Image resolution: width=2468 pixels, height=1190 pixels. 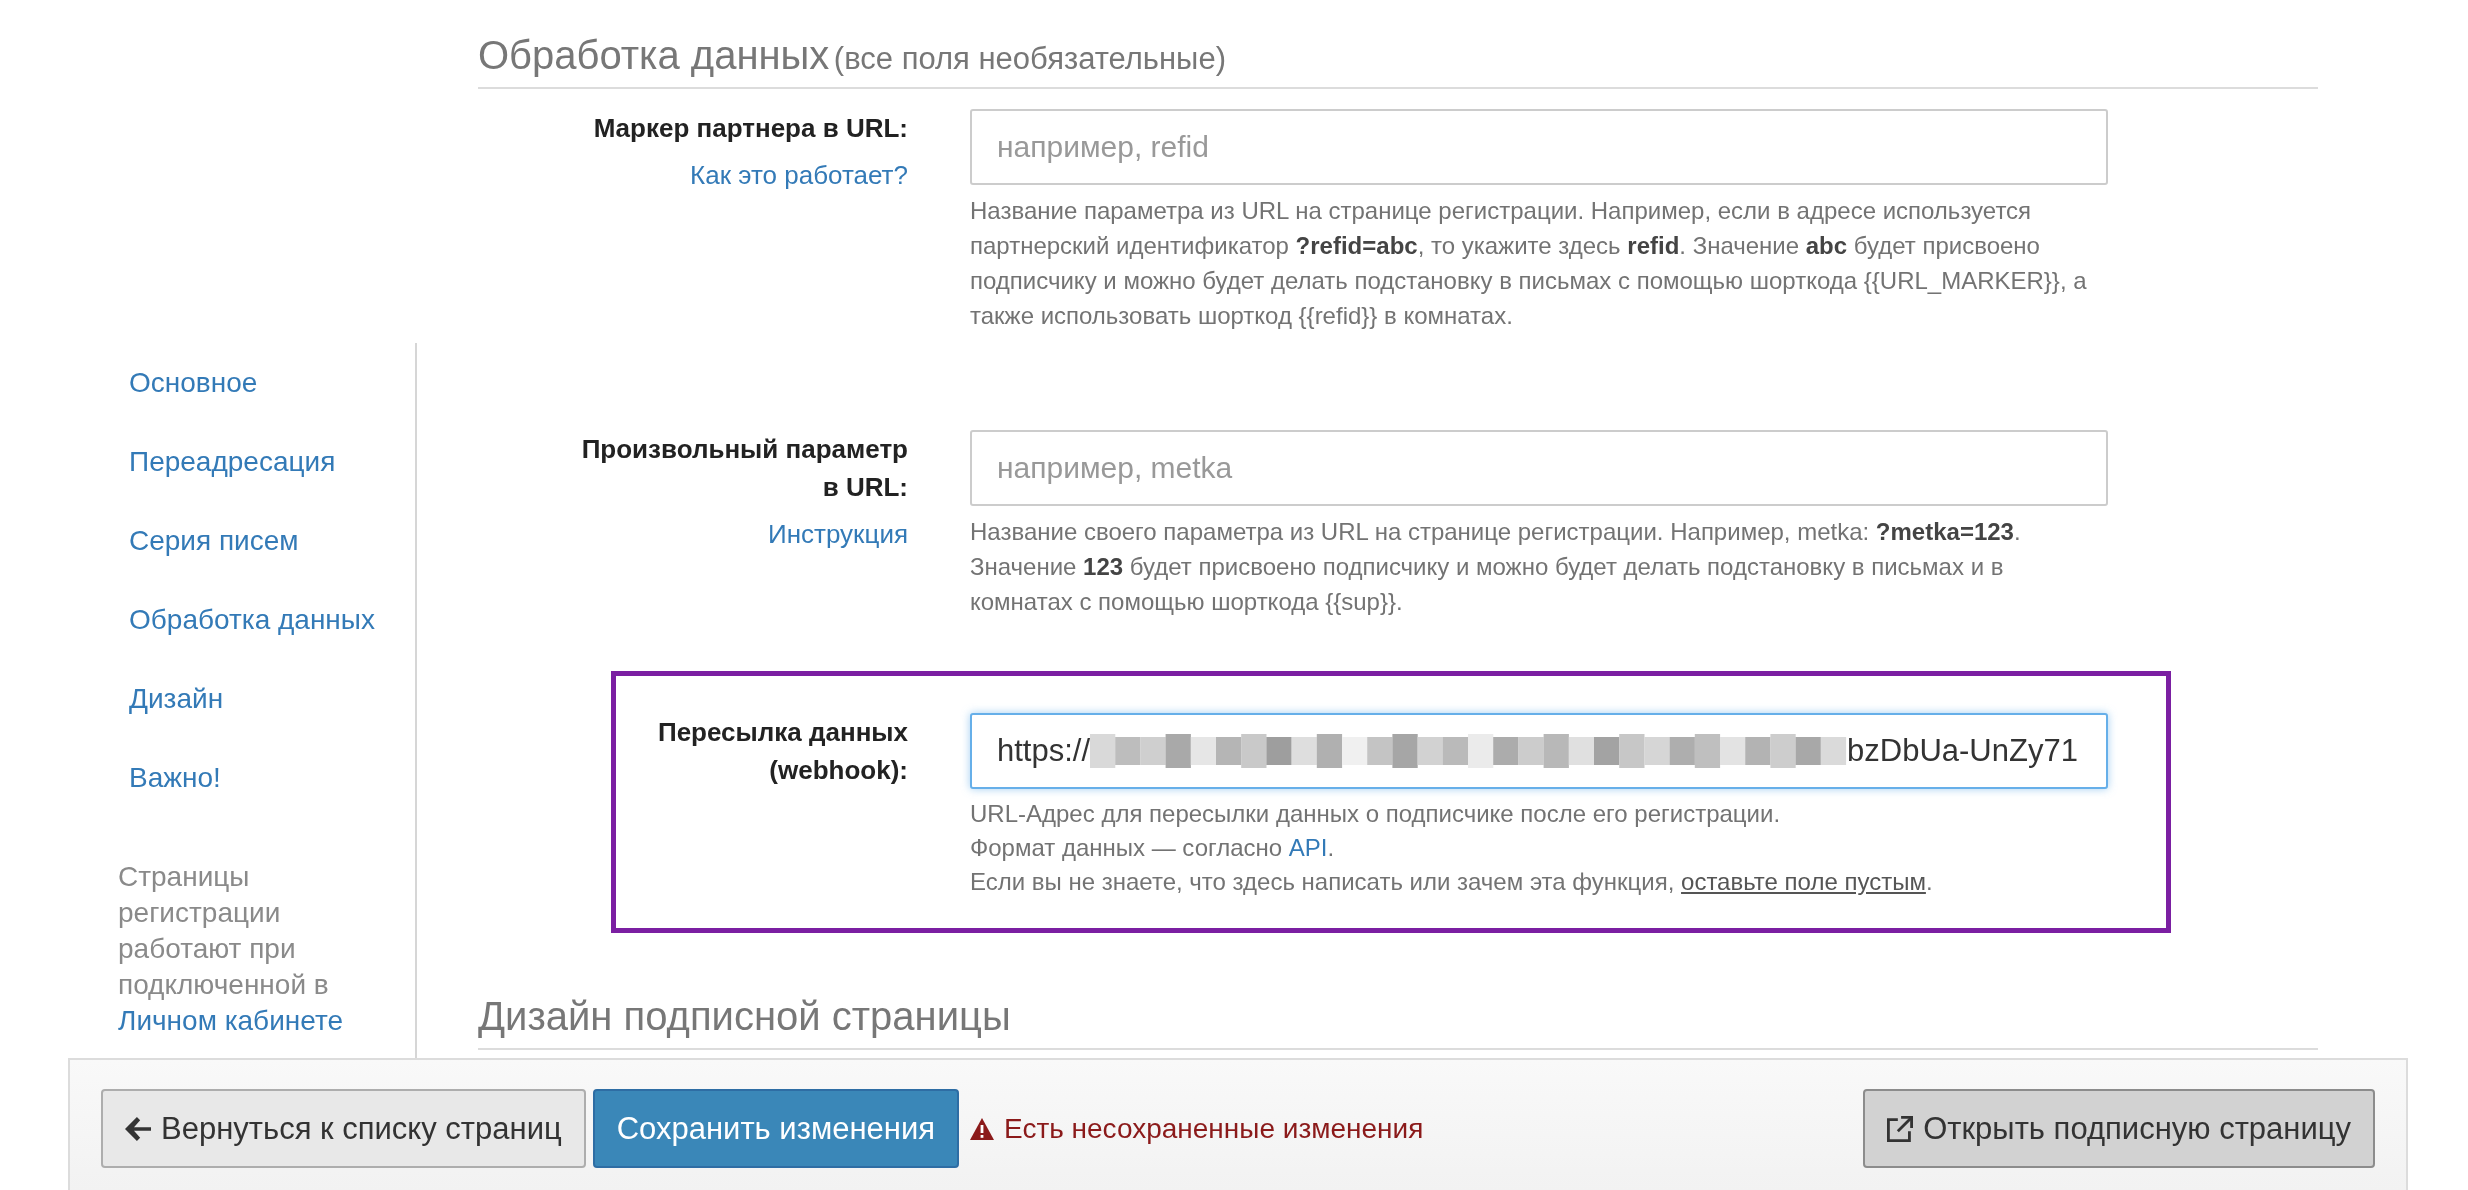 What do you see at coordinates (1529, 263) in the screenshot?
I see `help-text: Название параметра из URL на странице регистрации. Например, если в адресе используется партнерский идентификатор ?refid=abc, то укажите здесь refid. Значение abc будет присвоено подписчику и можно будет делать подстановку в письмах с помощью шорткода {{URL_MARKER}}, а также использовать шорткод {{refid}} в комнатах.` at bounding box center [1529, 263].